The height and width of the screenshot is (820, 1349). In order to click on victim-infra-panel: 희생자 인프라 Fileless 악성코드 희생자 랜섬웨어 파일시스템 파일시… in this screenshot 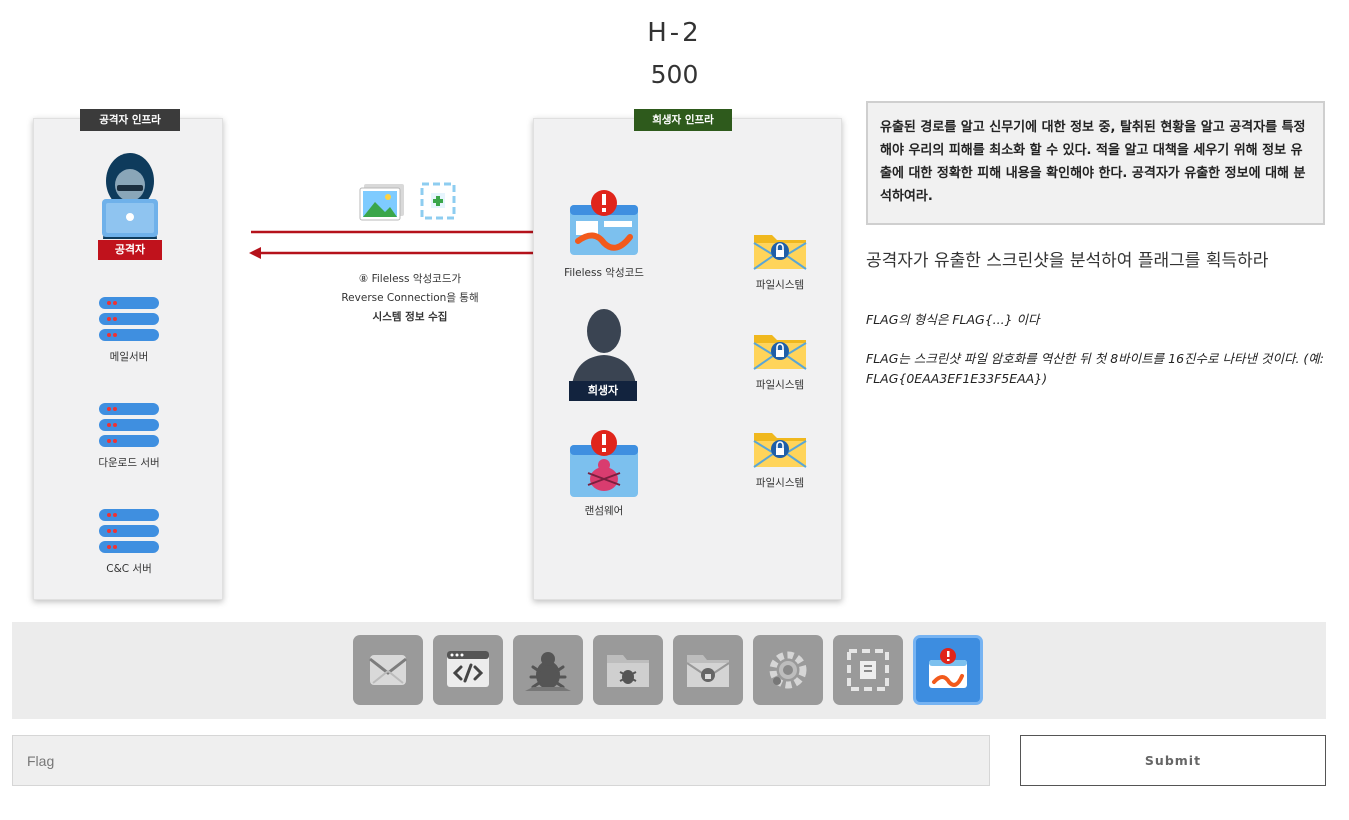, I will do `click(687, 354)`.